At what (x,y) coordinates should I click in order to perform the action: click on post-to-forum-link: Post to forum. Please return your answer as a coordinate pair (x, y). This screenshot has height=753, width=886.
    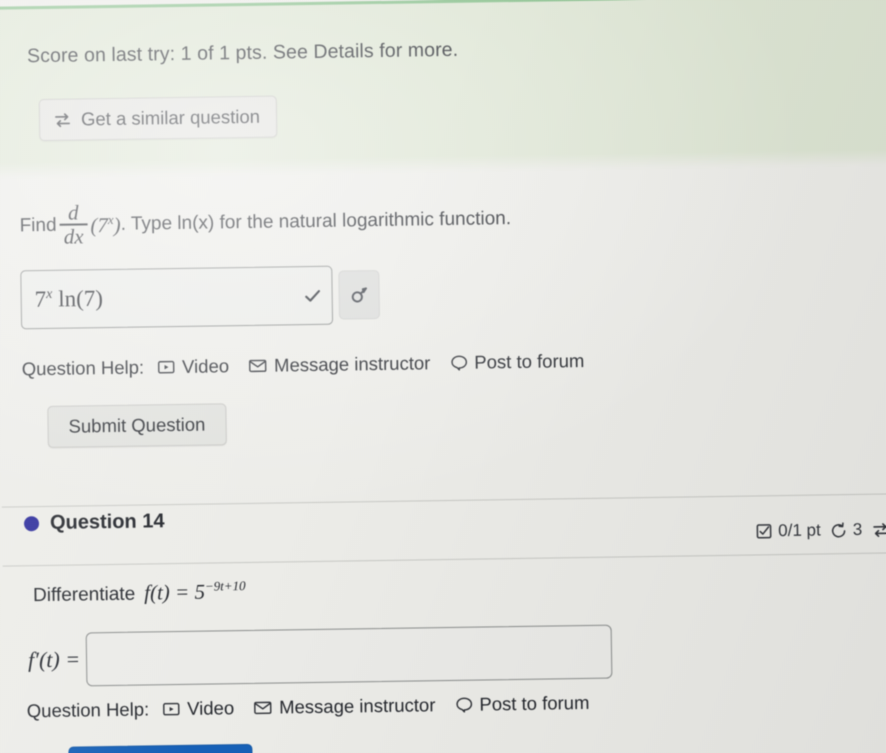
    Looking at the image, I should click on (517, 362).